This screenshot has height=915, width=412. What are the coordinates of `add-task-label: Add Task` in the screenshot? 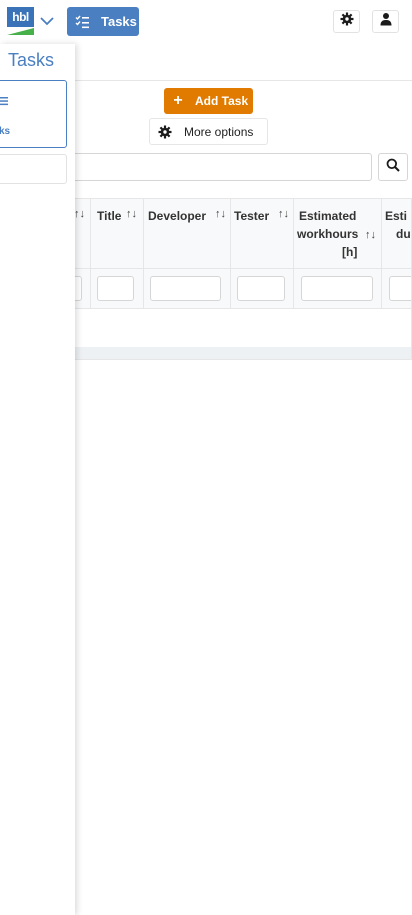 It's located at (222, 101).